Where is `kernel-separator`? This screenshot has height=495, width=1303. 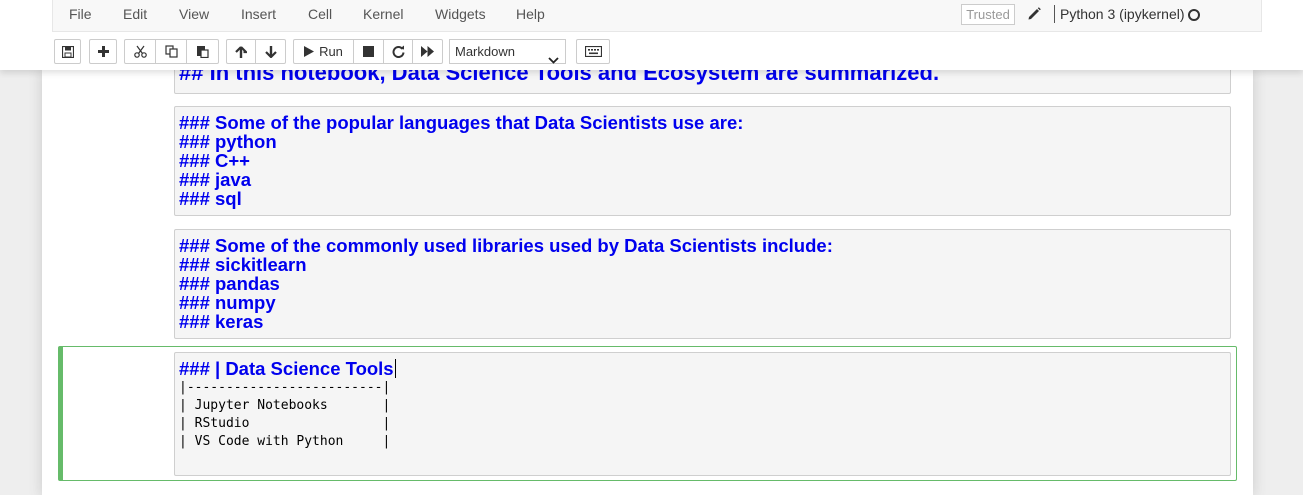
kernel-separator is located at coordinates (1054, 14).